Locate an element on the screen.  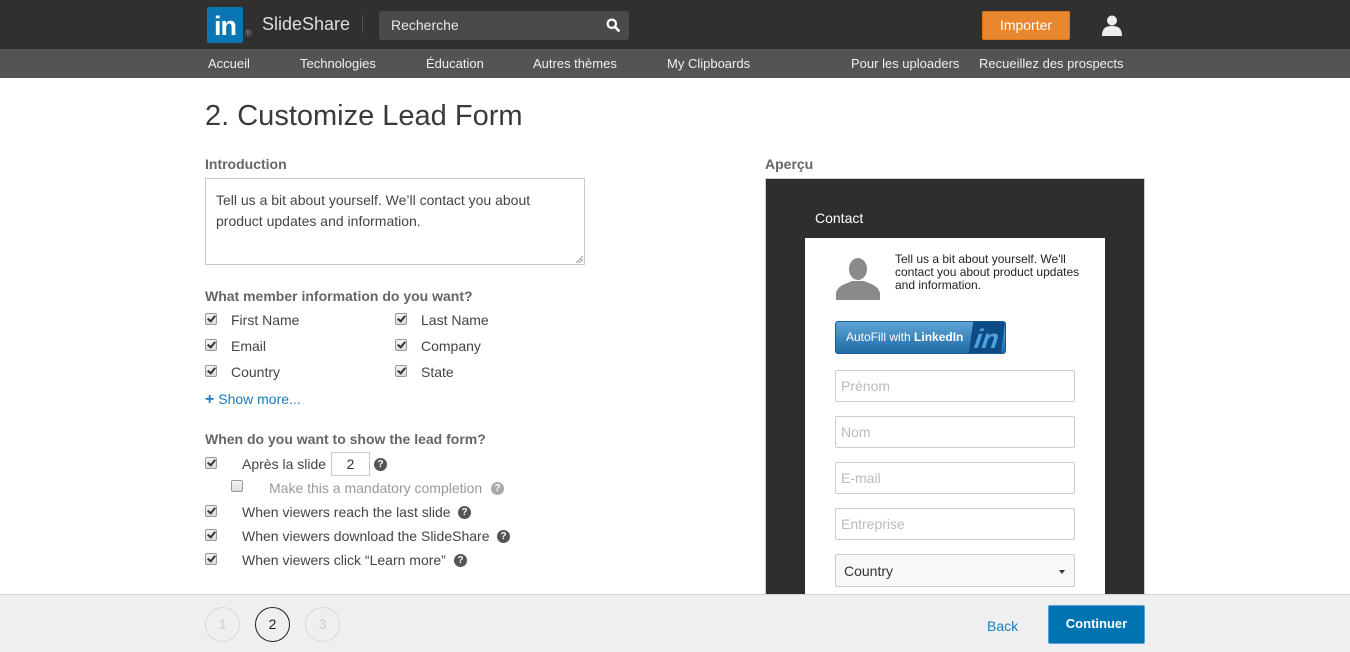
top-bar: in ® SlideShare Recherche Importer is located at coordinates (675, 24).